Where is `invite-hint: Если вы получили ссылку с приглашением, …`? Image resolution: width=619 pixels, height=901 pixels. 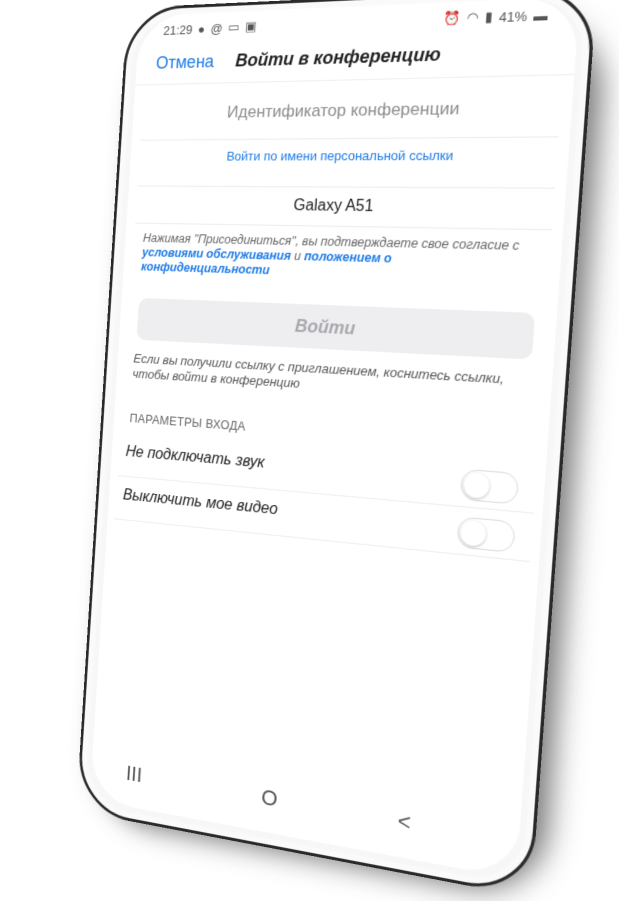 invite-hint: Если вы получили ссылку с приглашением, … is located at coordinates (318, 370).